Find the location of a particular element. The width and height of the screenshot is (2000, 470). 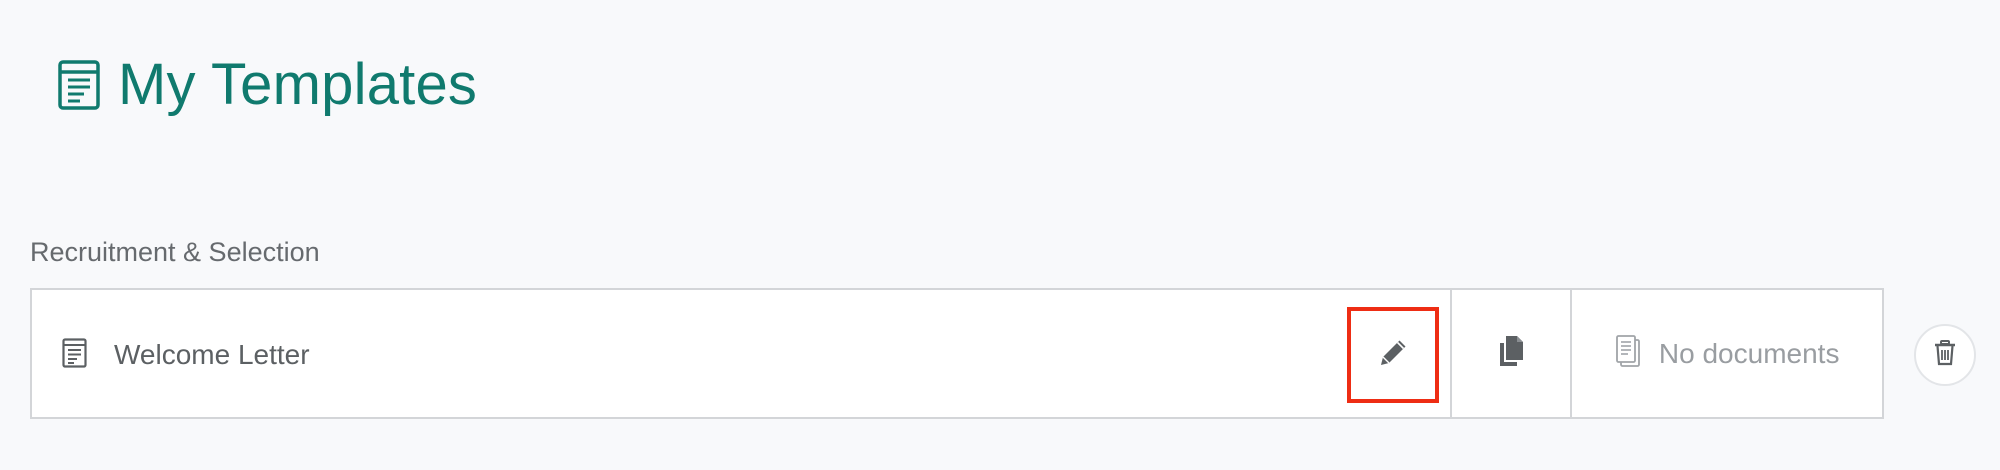

delete-template-button is located at coordinates (1945, 355).